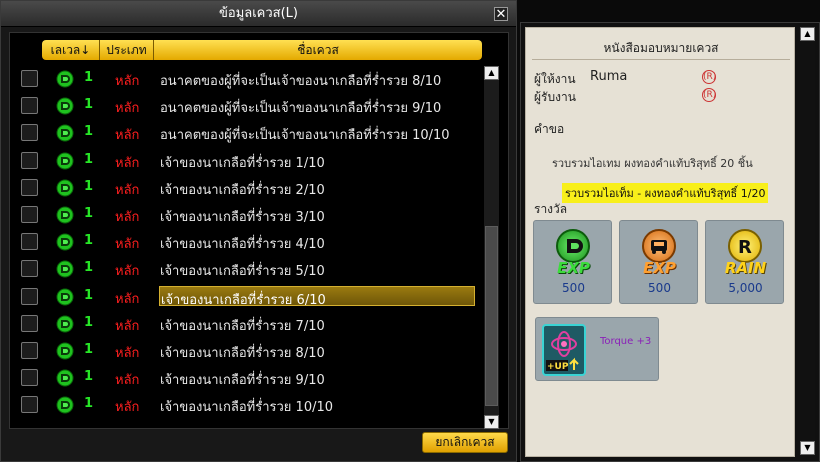 The height and width of the screenshot is (462, 820). What do you see at coordinates (501, 14) in the screenshot?
I see `close-icon: ✕` at bounding box center [501, 14].